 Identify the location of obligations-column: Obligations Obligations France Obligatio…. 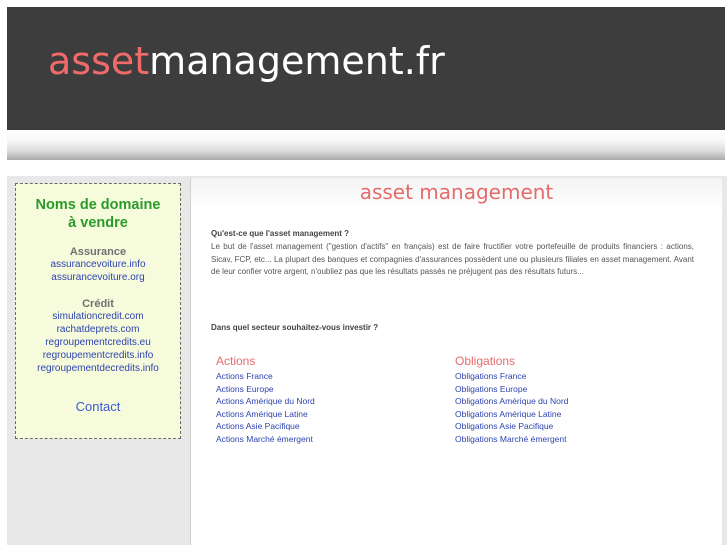
(555, 400).